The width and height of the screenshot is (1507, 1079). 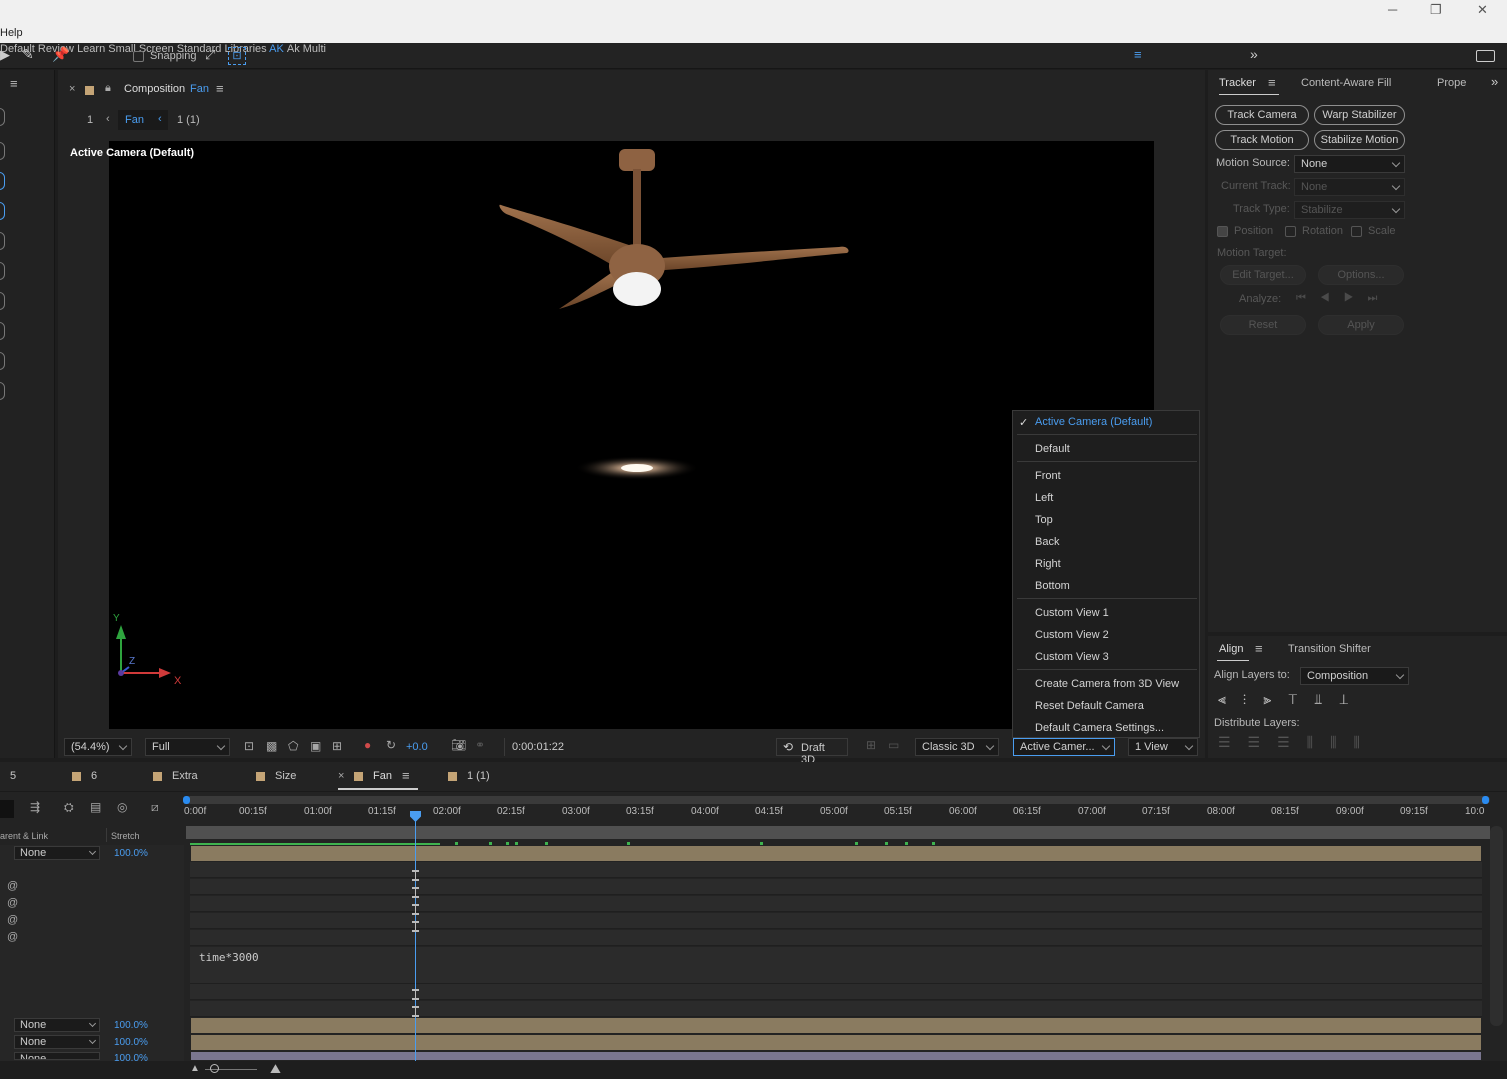 What do you see at coordinates (98, 747) in the screenshot?
I see `zoom-select: (54.4%)` at bounding box center [98, 747].